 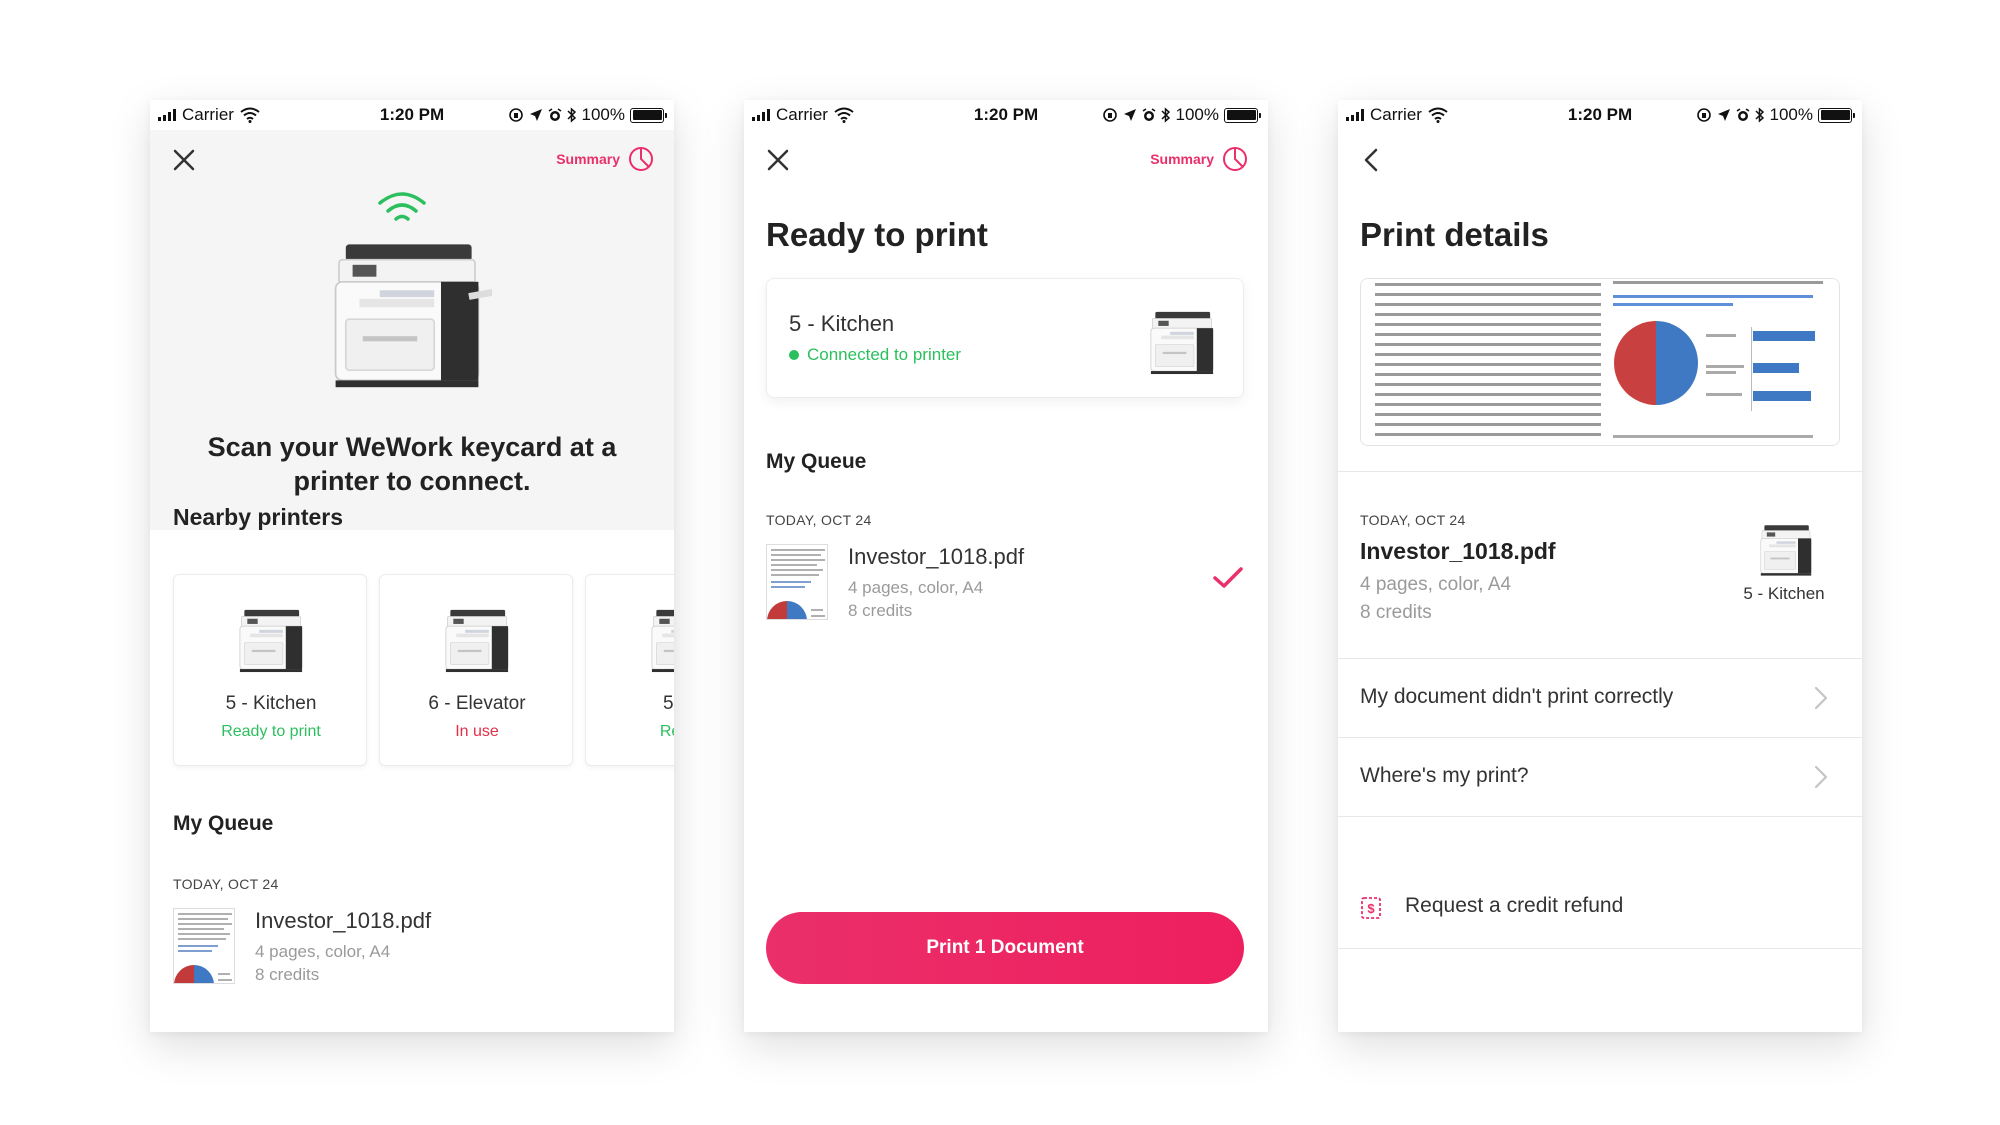 What do you see at coordinates (402, 206) in the screenshot?
I see `wifi-signal-icon` at bounding box center [402, 206].